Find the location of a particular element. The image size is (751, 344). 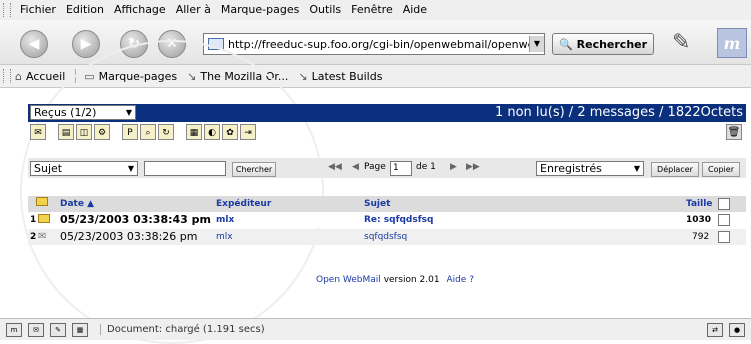

mail-icon: ✉ is located at coordinates (36, 329).